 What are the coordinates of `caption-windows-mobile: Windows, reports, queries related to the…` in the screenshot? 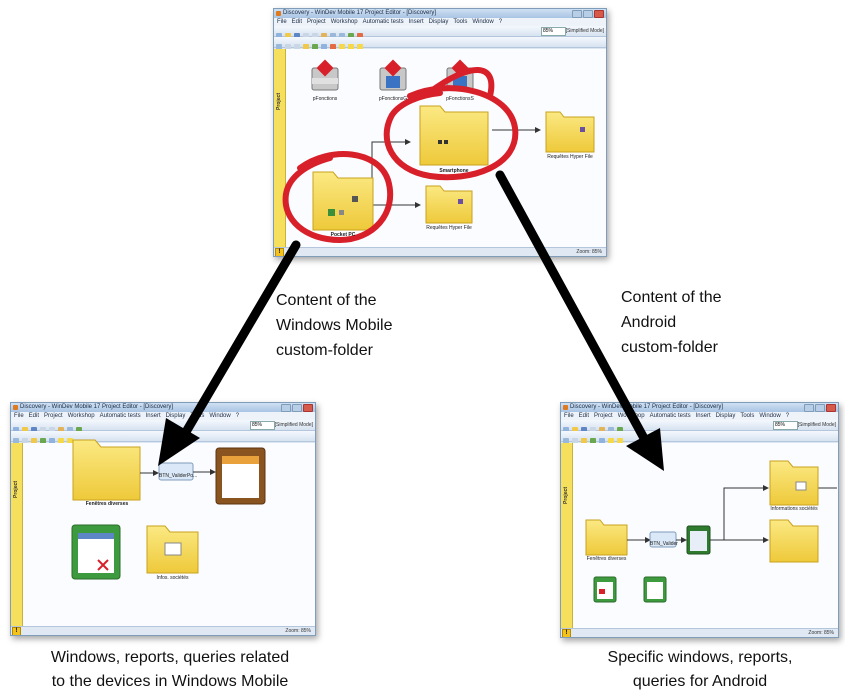 It's located at (170, 670).